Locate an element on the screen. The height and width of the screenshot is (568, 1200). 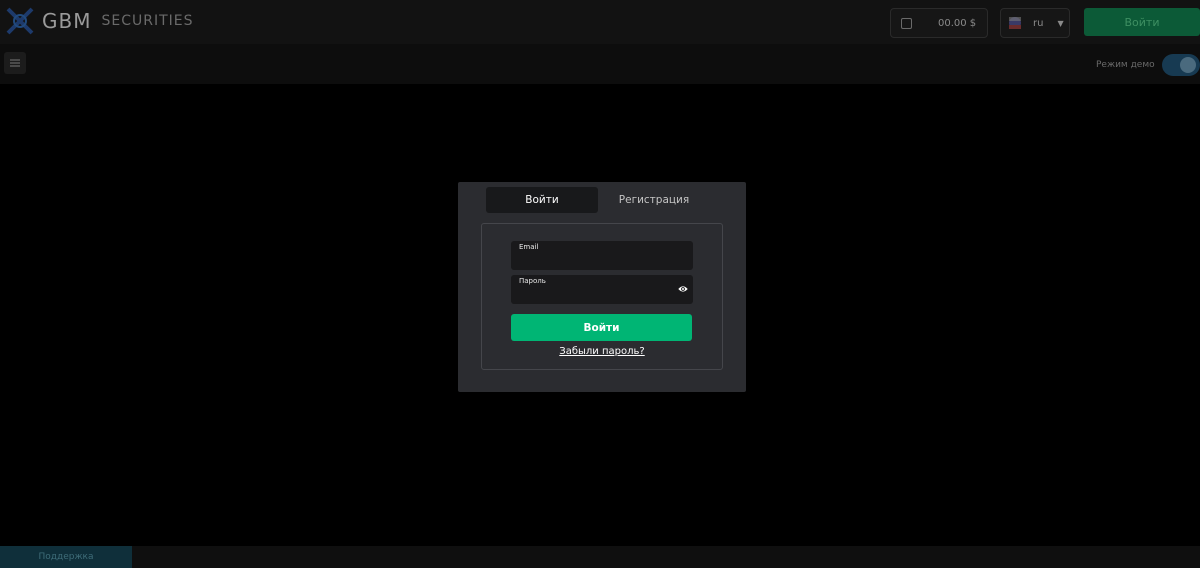
chevron-down-icon: ▼ is located at coordinates (1060, 23).